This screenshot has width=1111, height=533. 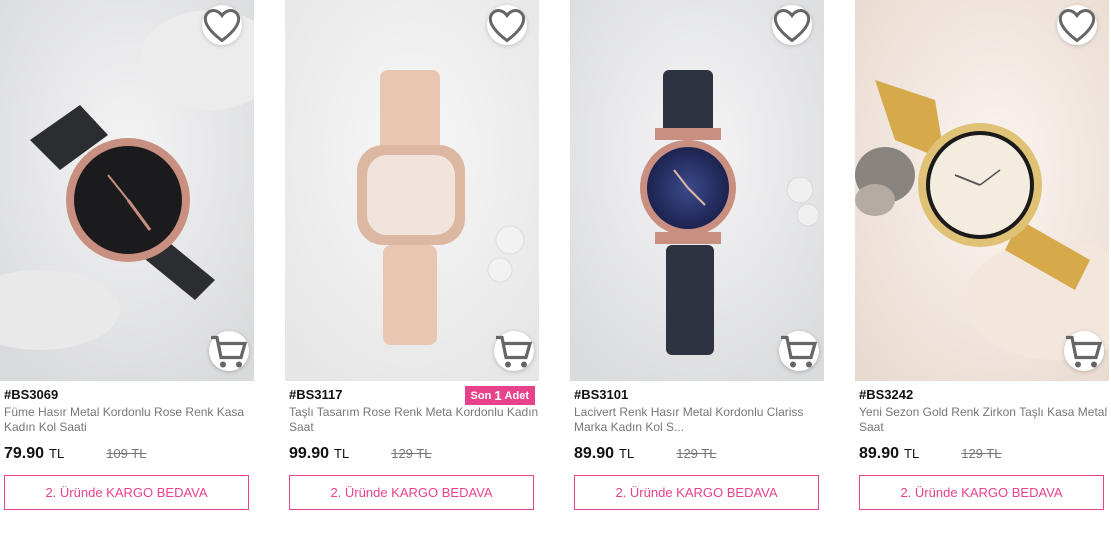 What do you see at coordinates (516, 395) in the screenshot?
I see `stock-badge-suffix: Adet` at bounding box center [516, 395].